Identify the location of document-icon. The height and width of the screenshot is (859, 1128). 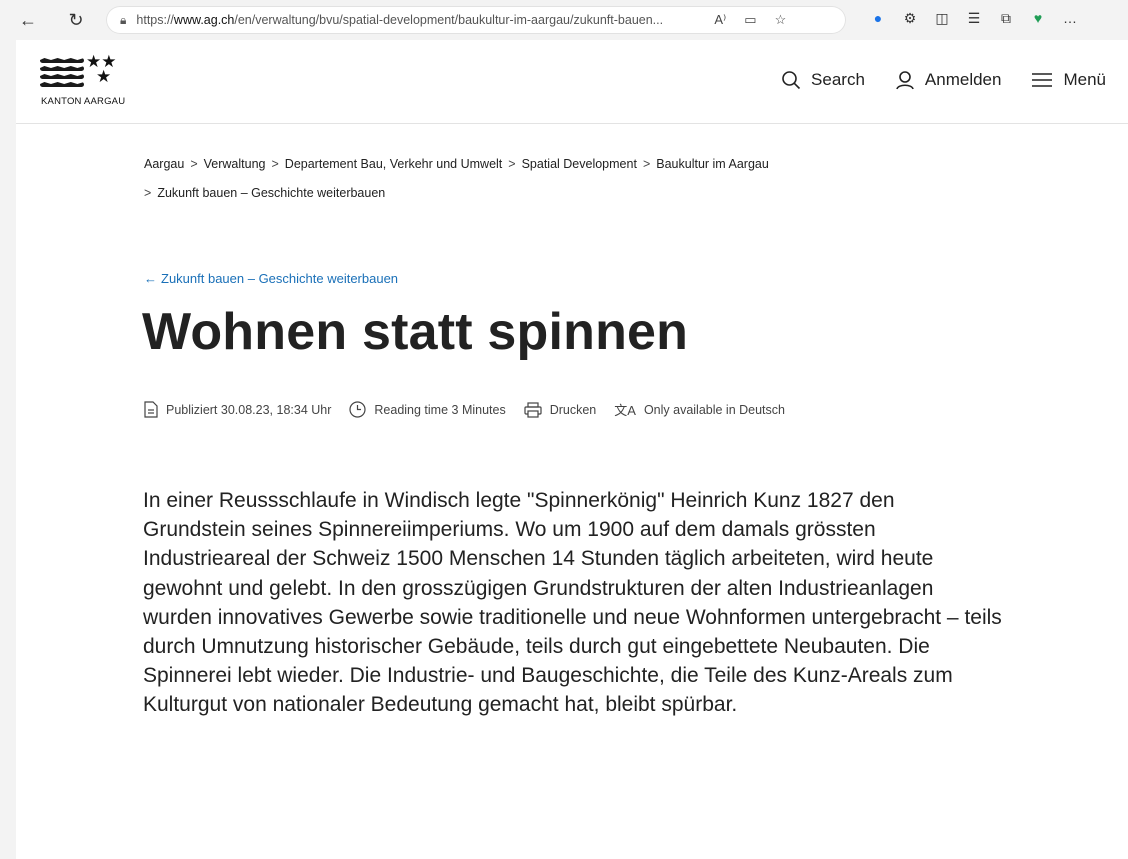
(151, 409).